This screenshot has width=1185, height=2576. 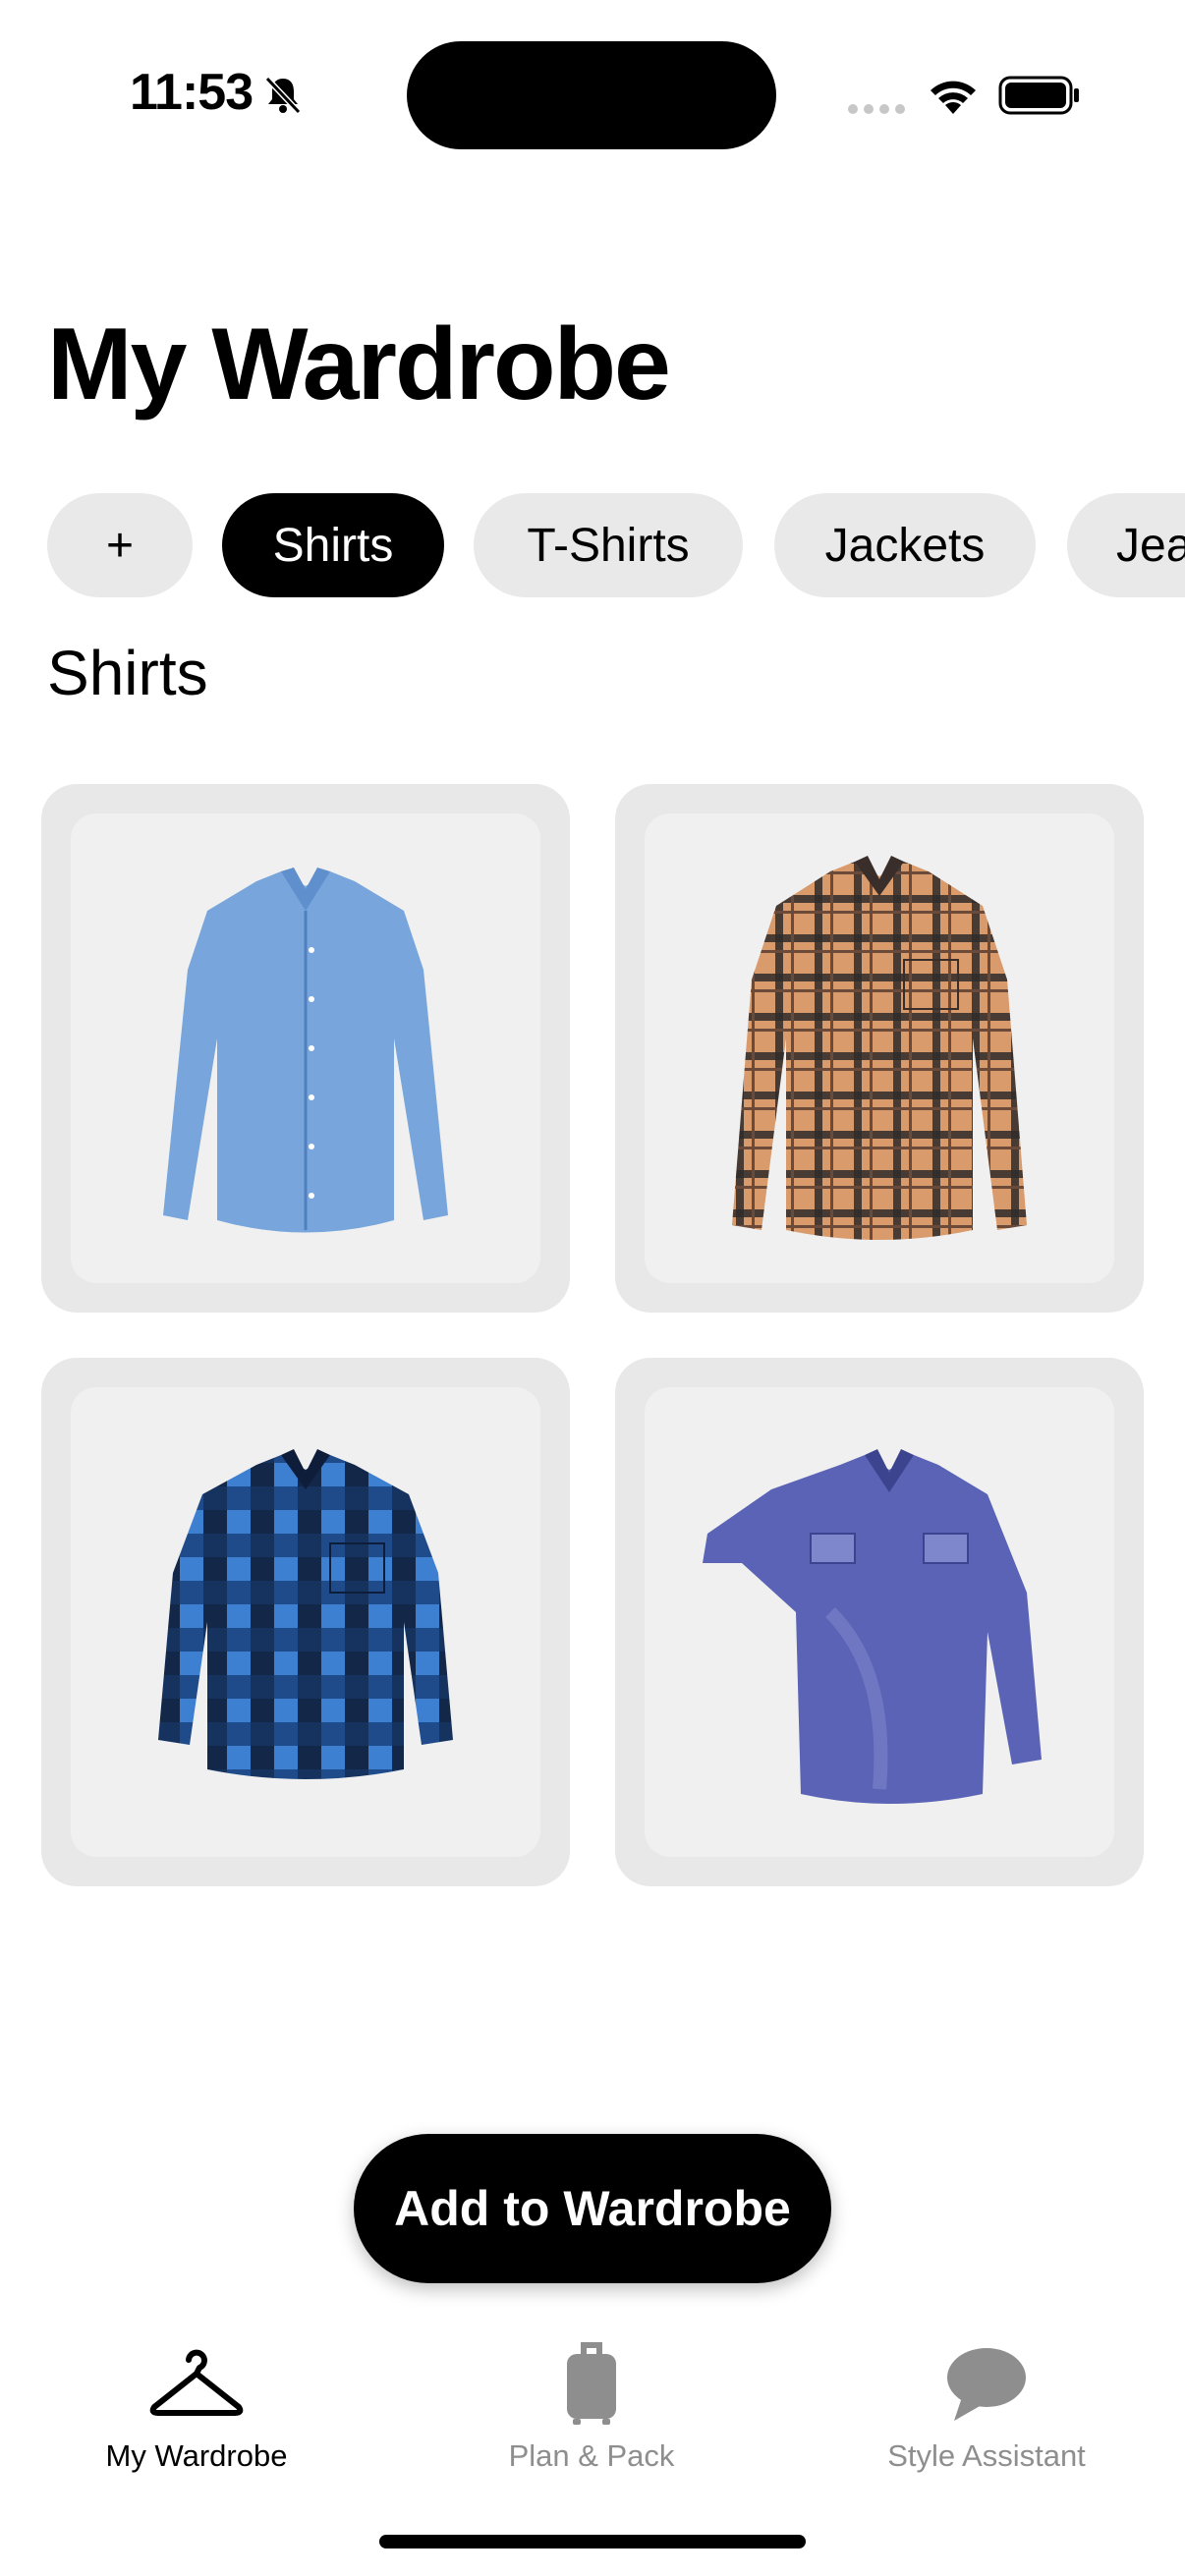 What do you see at coordinates (592, 2455) in the screenshot?
I see `tab-label: Plan & Pack` at bounding box center [592, 2455].